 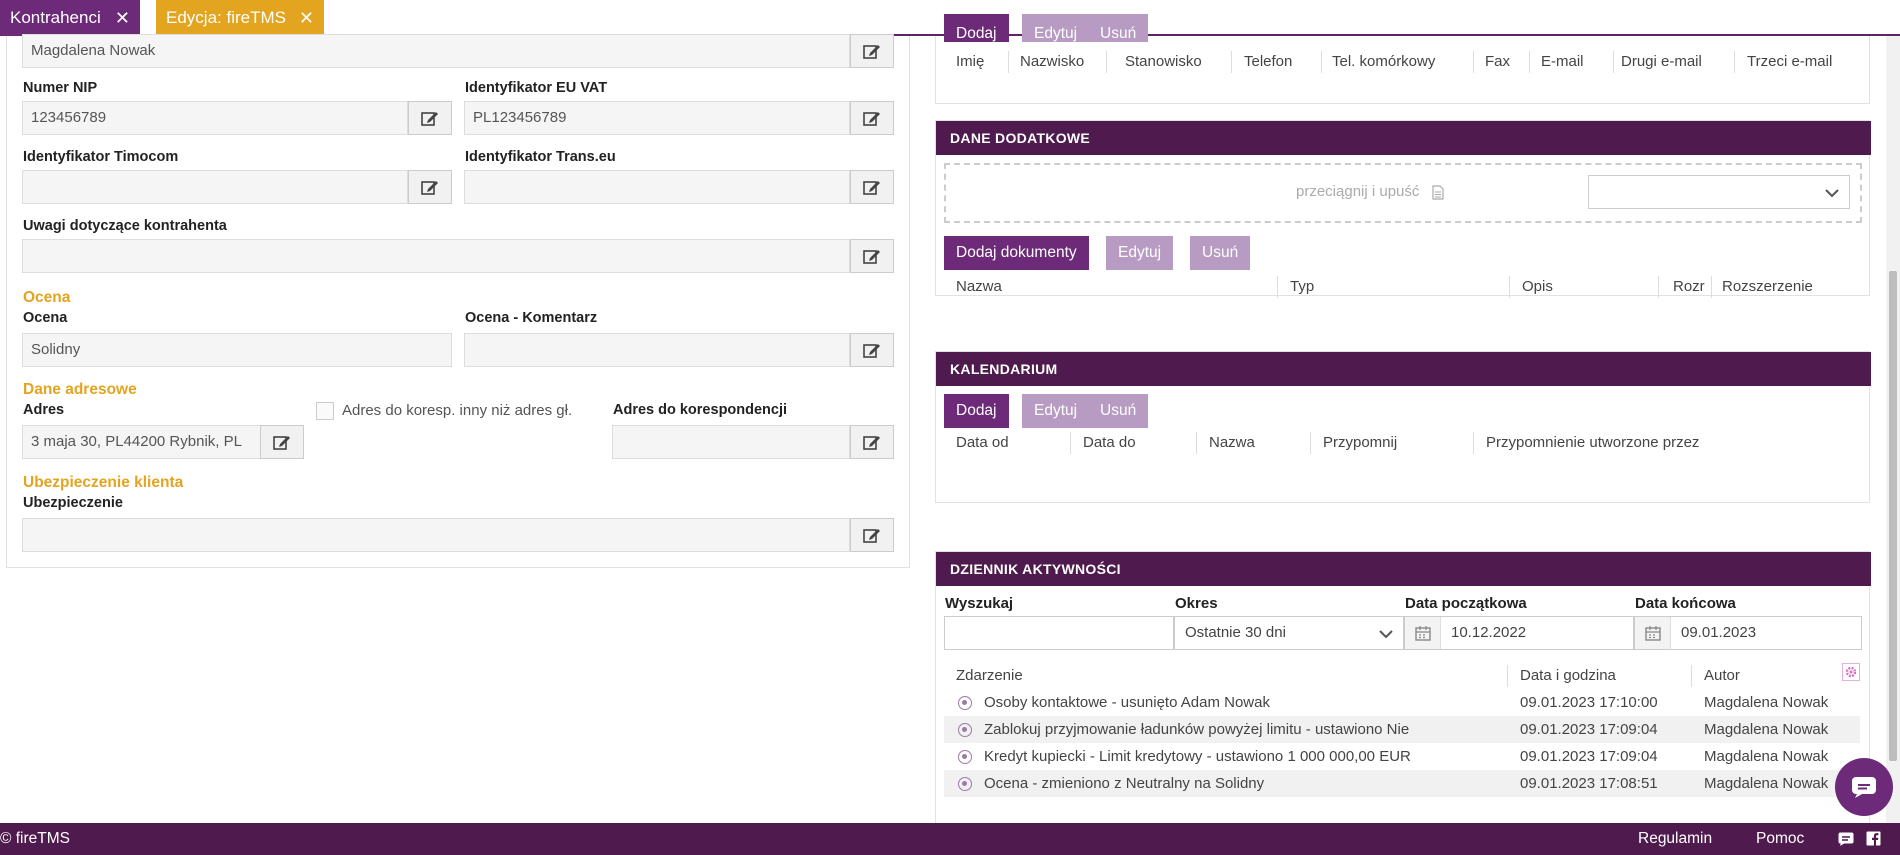 I want to click on adres-edit-button, so click(x=282, y=442).